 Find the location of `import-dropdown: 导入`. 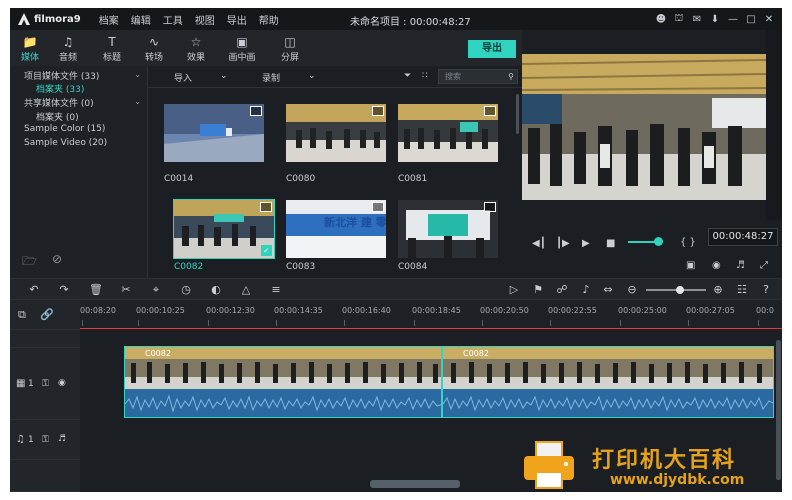

import-dropdown: 导入 is located at coordinates (183, 77).